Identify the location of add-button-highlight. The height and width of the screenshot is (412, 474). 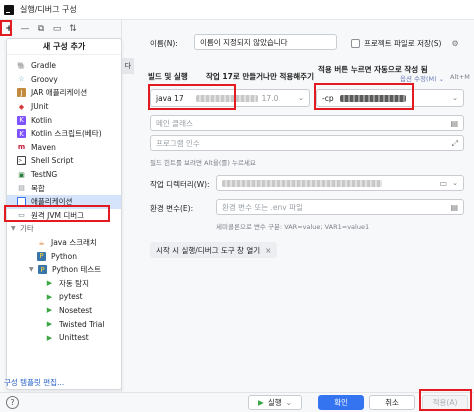
(6, 28).